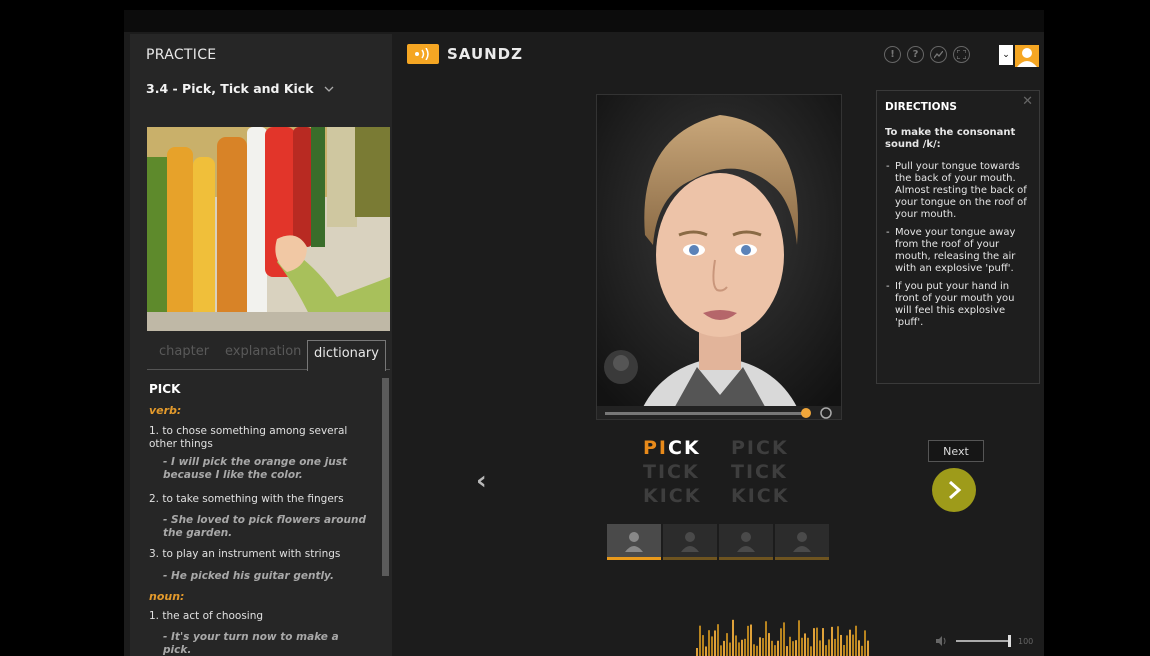  What do you see at coordinates (1027, 56) in the screenshot?
I see `user-avatar-icon` at bounding box center [1027, 56].